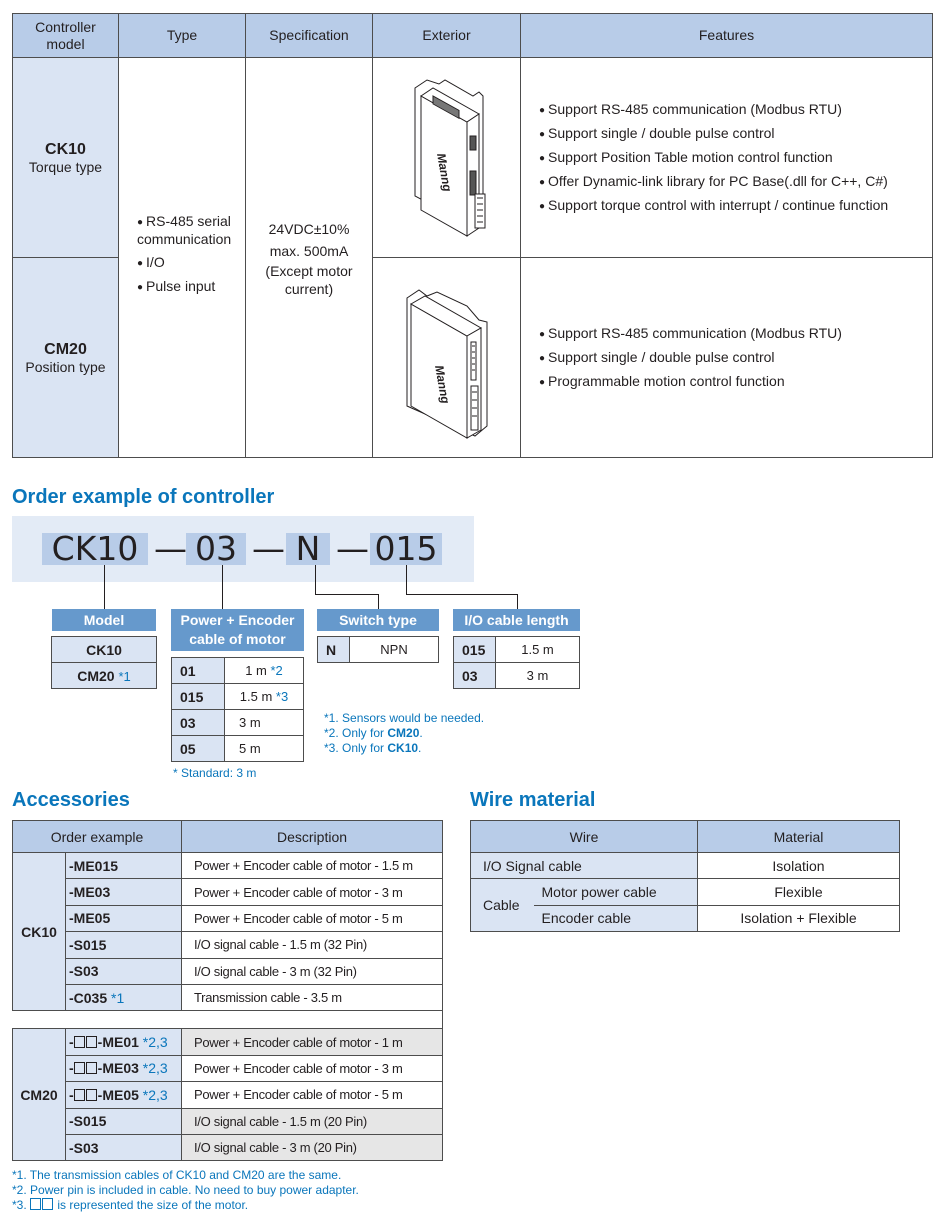 This screenshot has width=944, height=1224. Describe the element at coordinates (96, 675) in the screenshot. I see `model-code: CM20` at that location.